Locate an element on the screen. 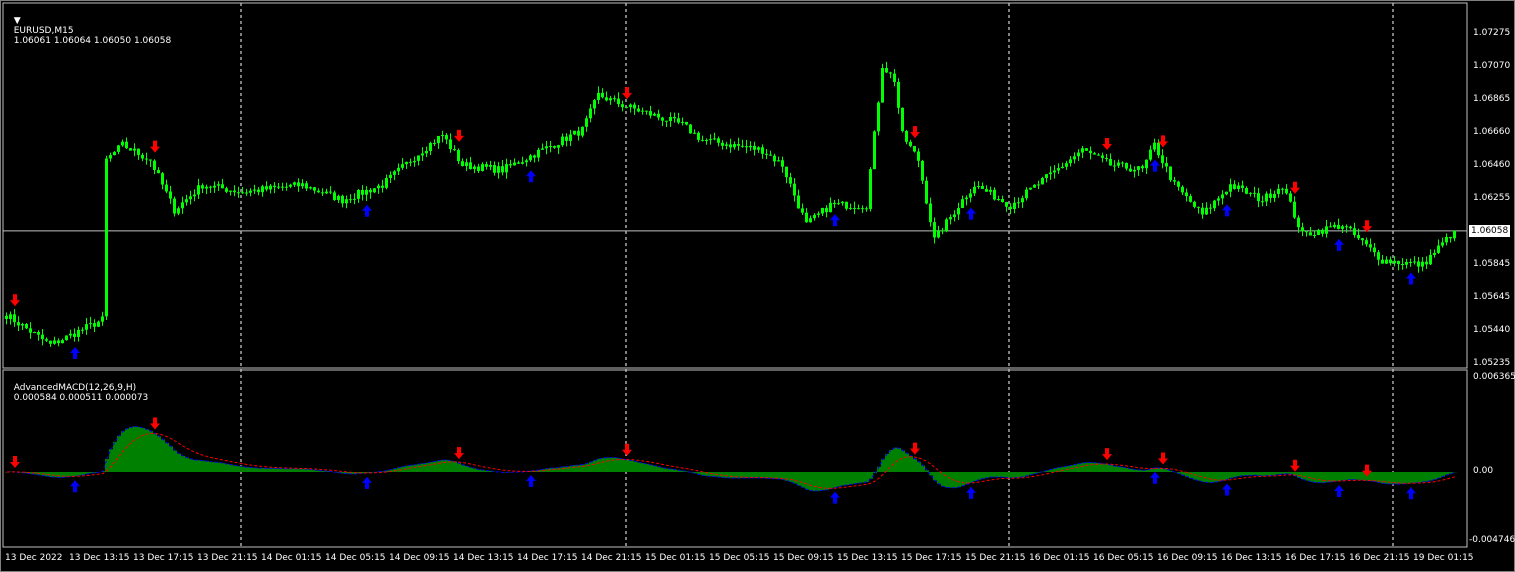  buy-arrow-icon is located at coordinates (75, 352).